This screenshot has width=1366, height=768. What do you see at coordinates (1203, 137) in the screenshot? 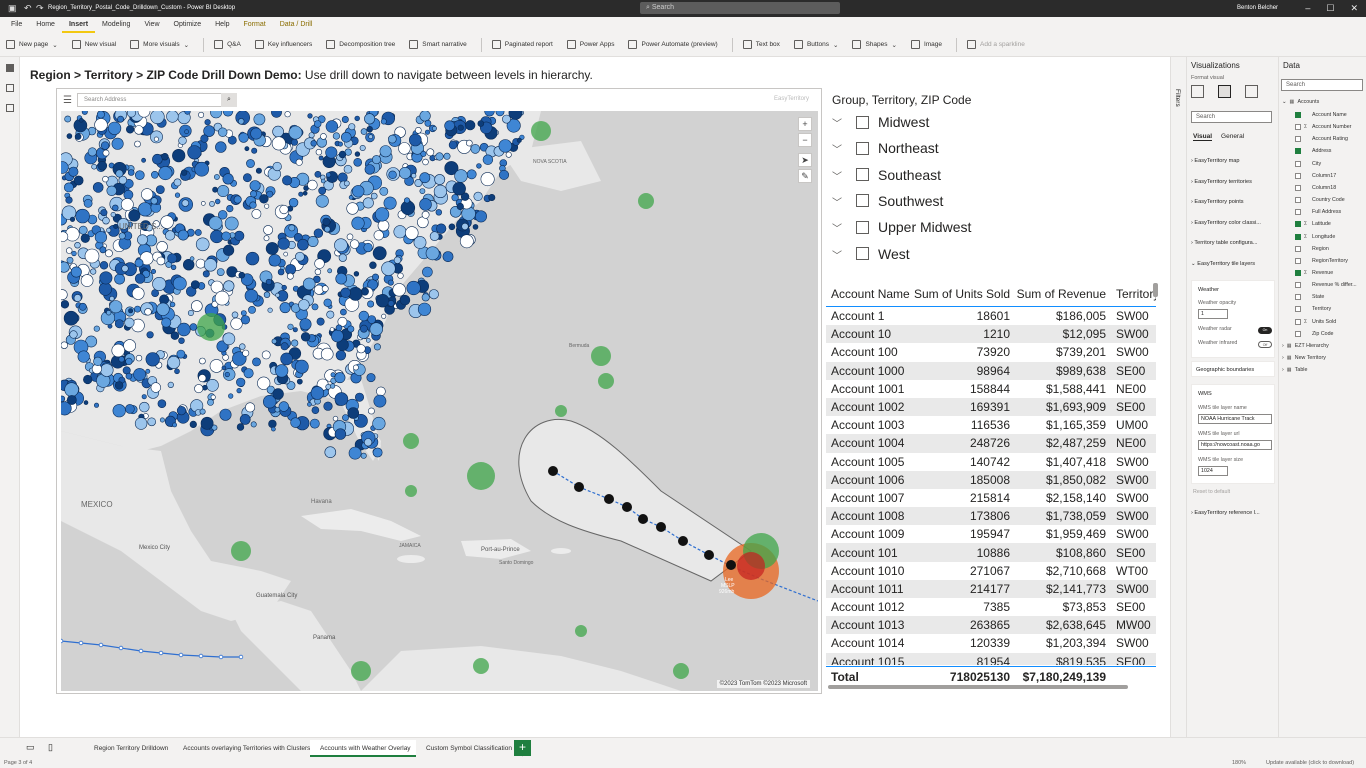
I see `tab-visual: Visual` at bounding box center [1203, 137].